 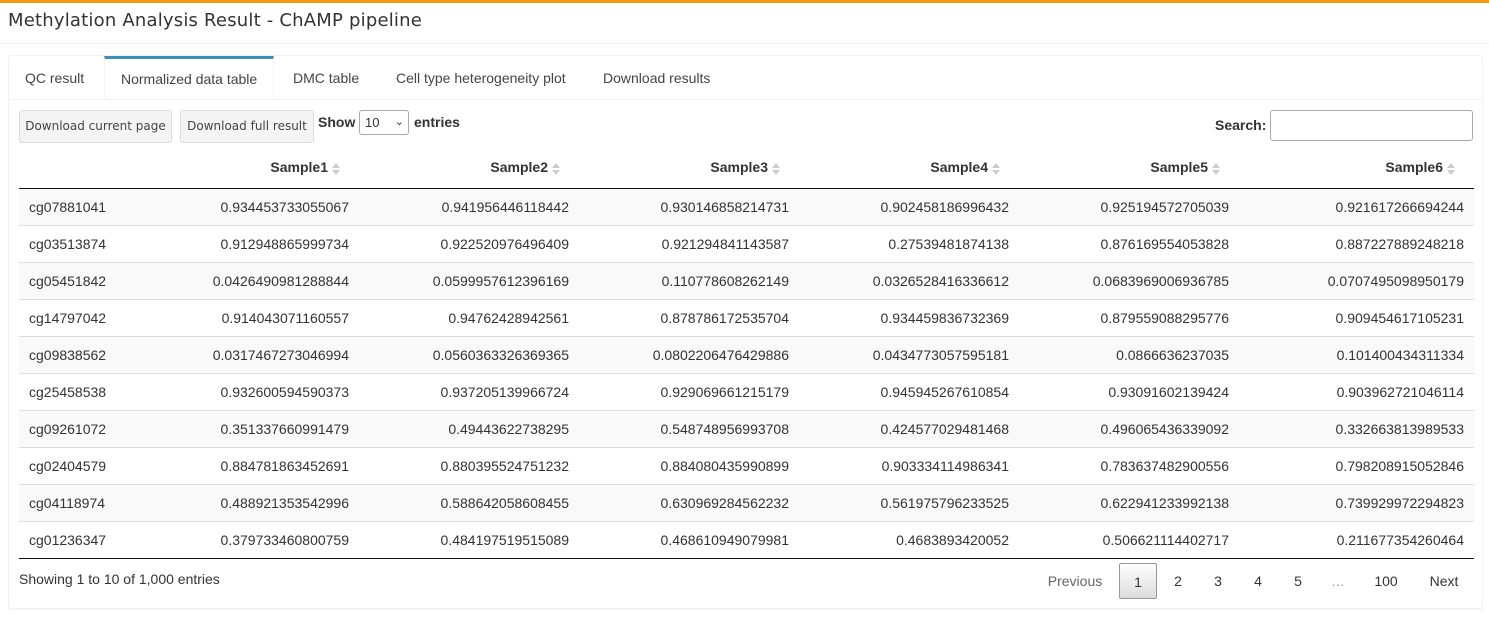 I want to click on table-cell: 0.93091602139424, so click(x=1129, y=392).